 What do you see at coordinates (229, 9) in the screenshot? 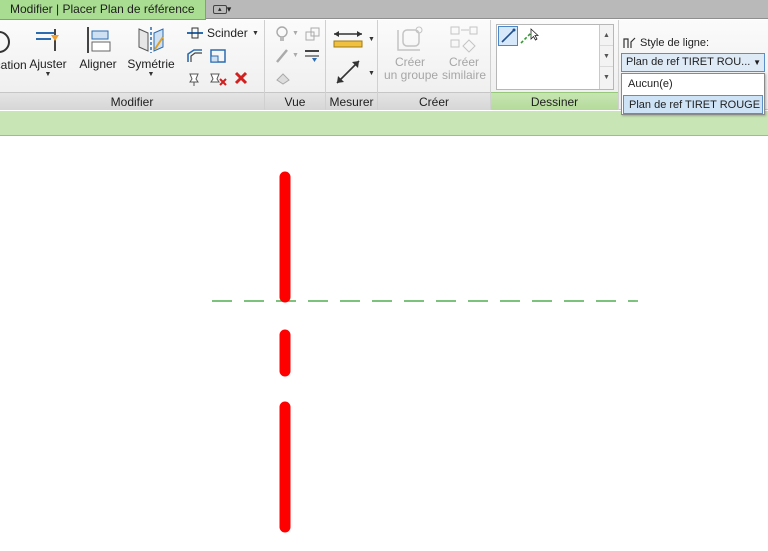
I see `chevron-down-icon: ▾` at bounding box center [229, 9].